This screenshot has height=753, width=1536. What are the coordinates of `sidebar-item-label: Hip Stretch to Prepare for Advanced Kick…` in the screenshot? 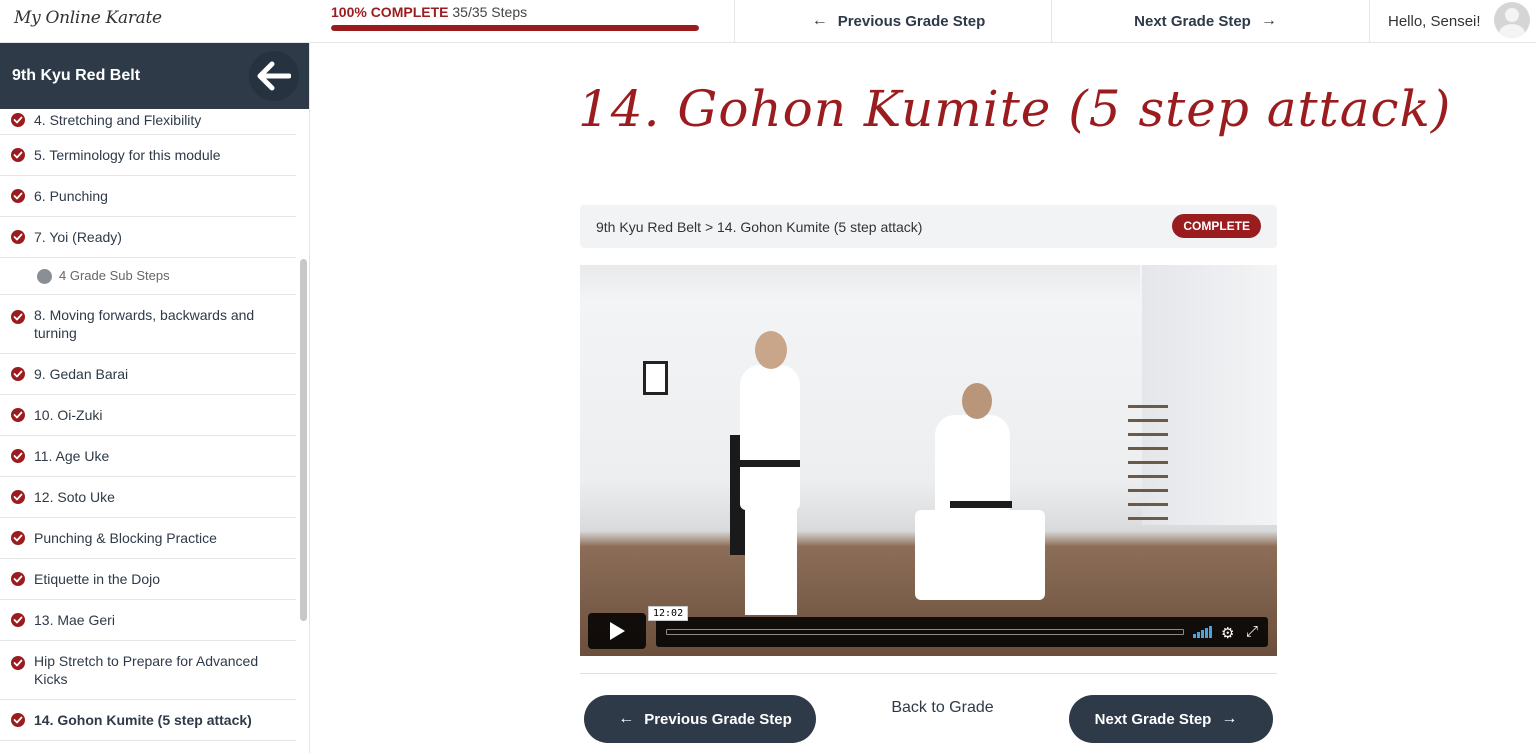 It's located at (146, 670).